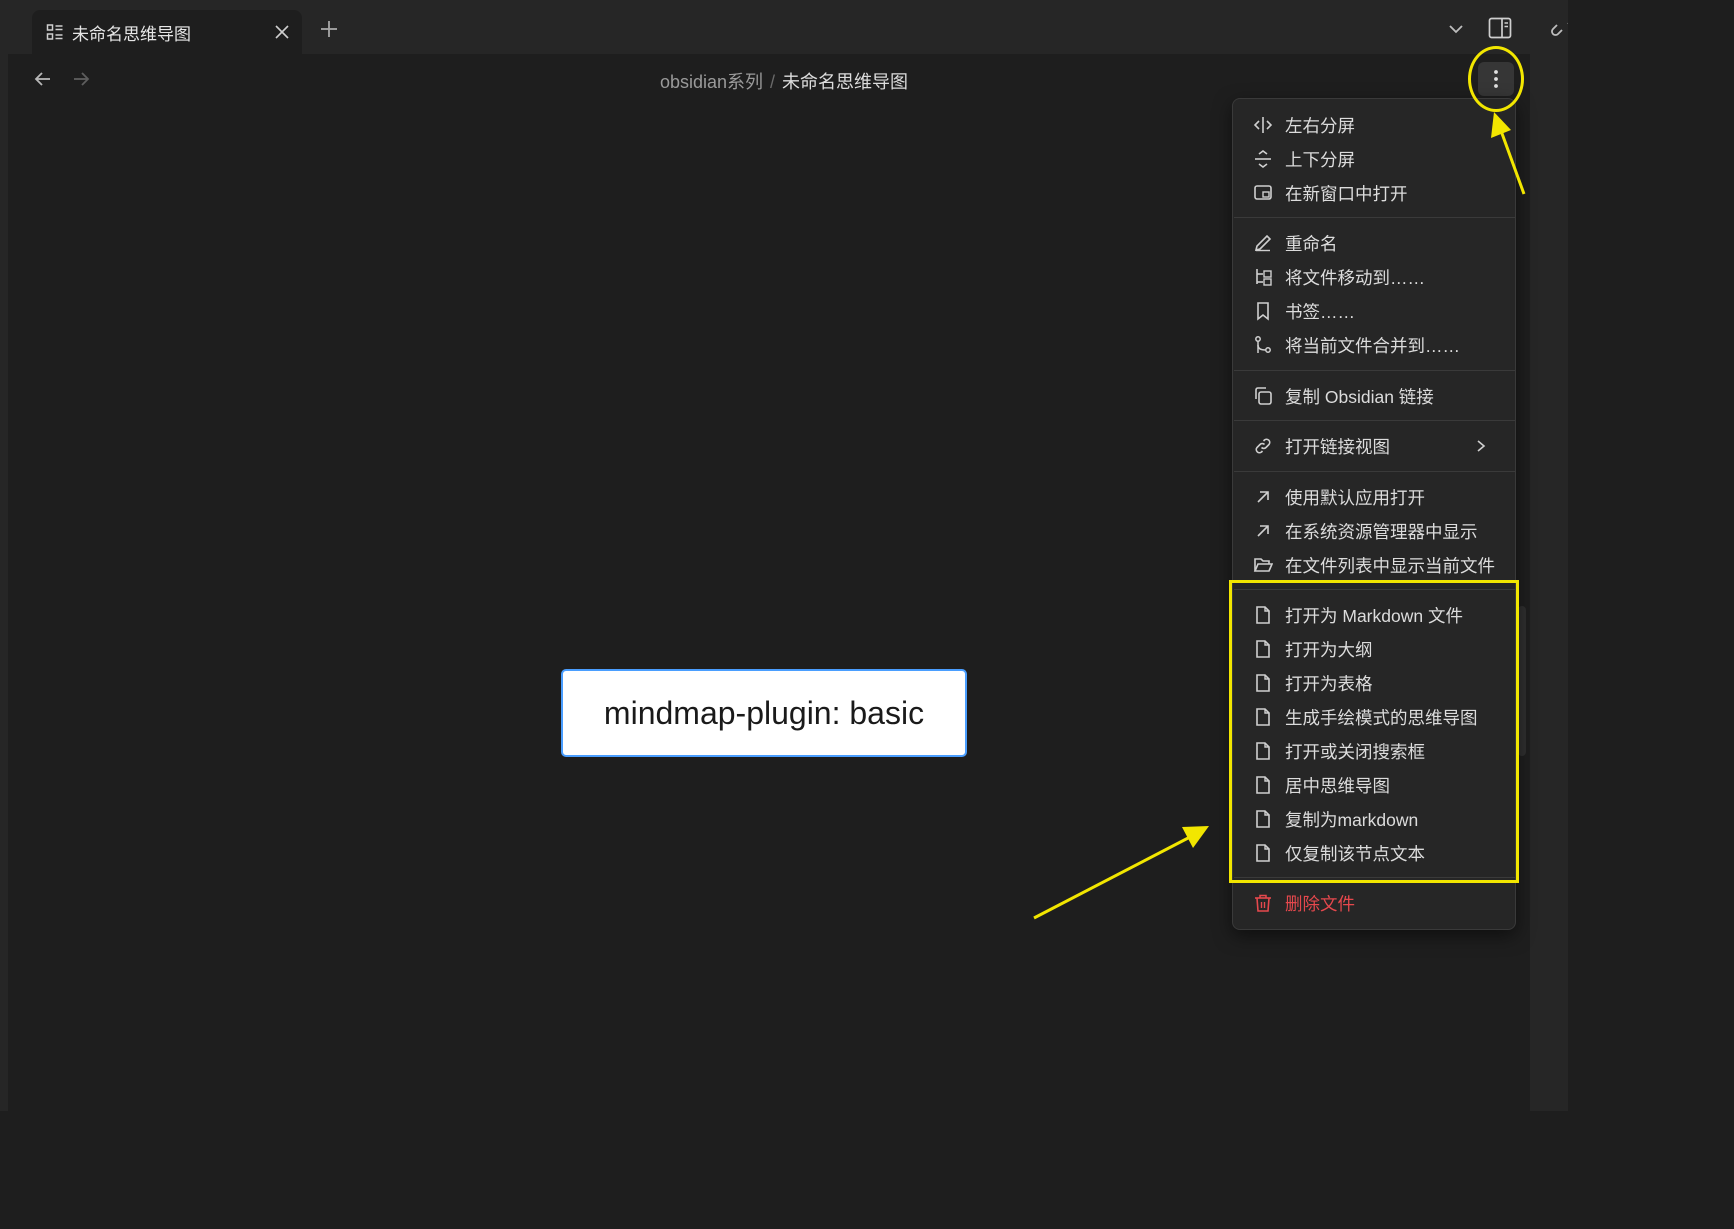  Describe the element at coordinates (1263, 243) in the screenshot. I see `pencil-icon` at that location.